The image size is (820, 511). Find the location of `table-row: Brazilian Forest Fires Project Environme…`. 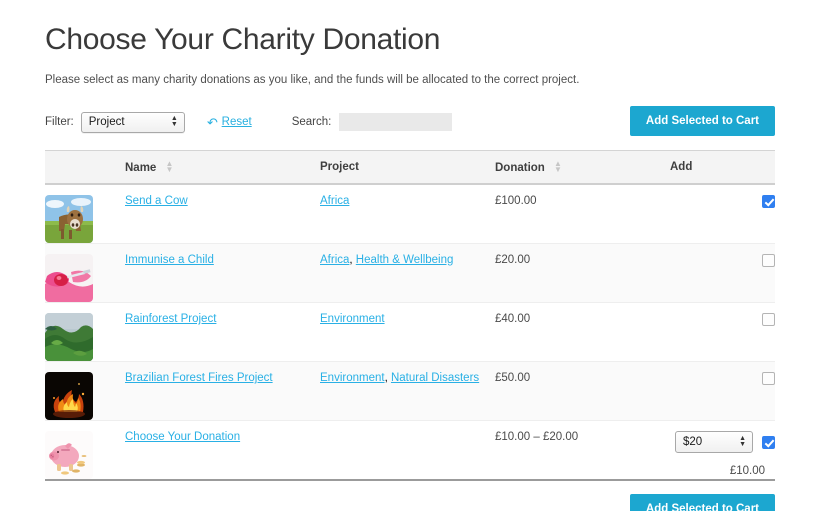

table-row: Brazilian Forest Fires Project Environme… is located at coordinates (410, 391).